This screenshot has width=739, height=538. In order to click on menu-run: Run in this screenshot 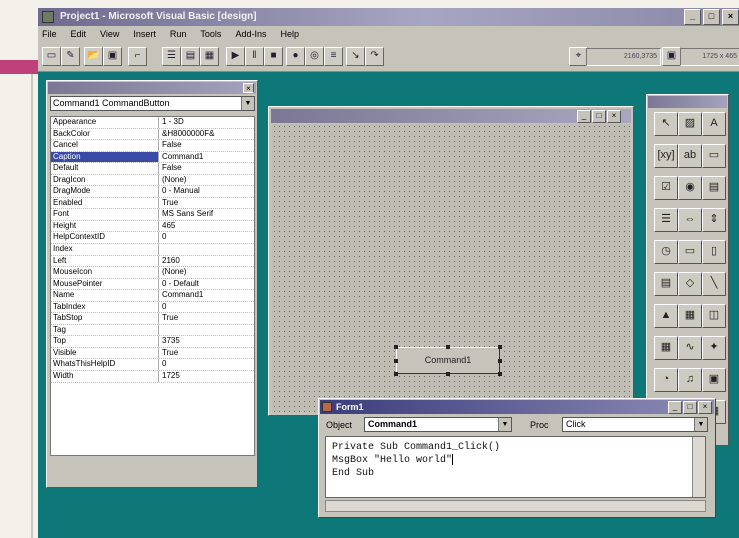, I will do `click(178, 34)`.